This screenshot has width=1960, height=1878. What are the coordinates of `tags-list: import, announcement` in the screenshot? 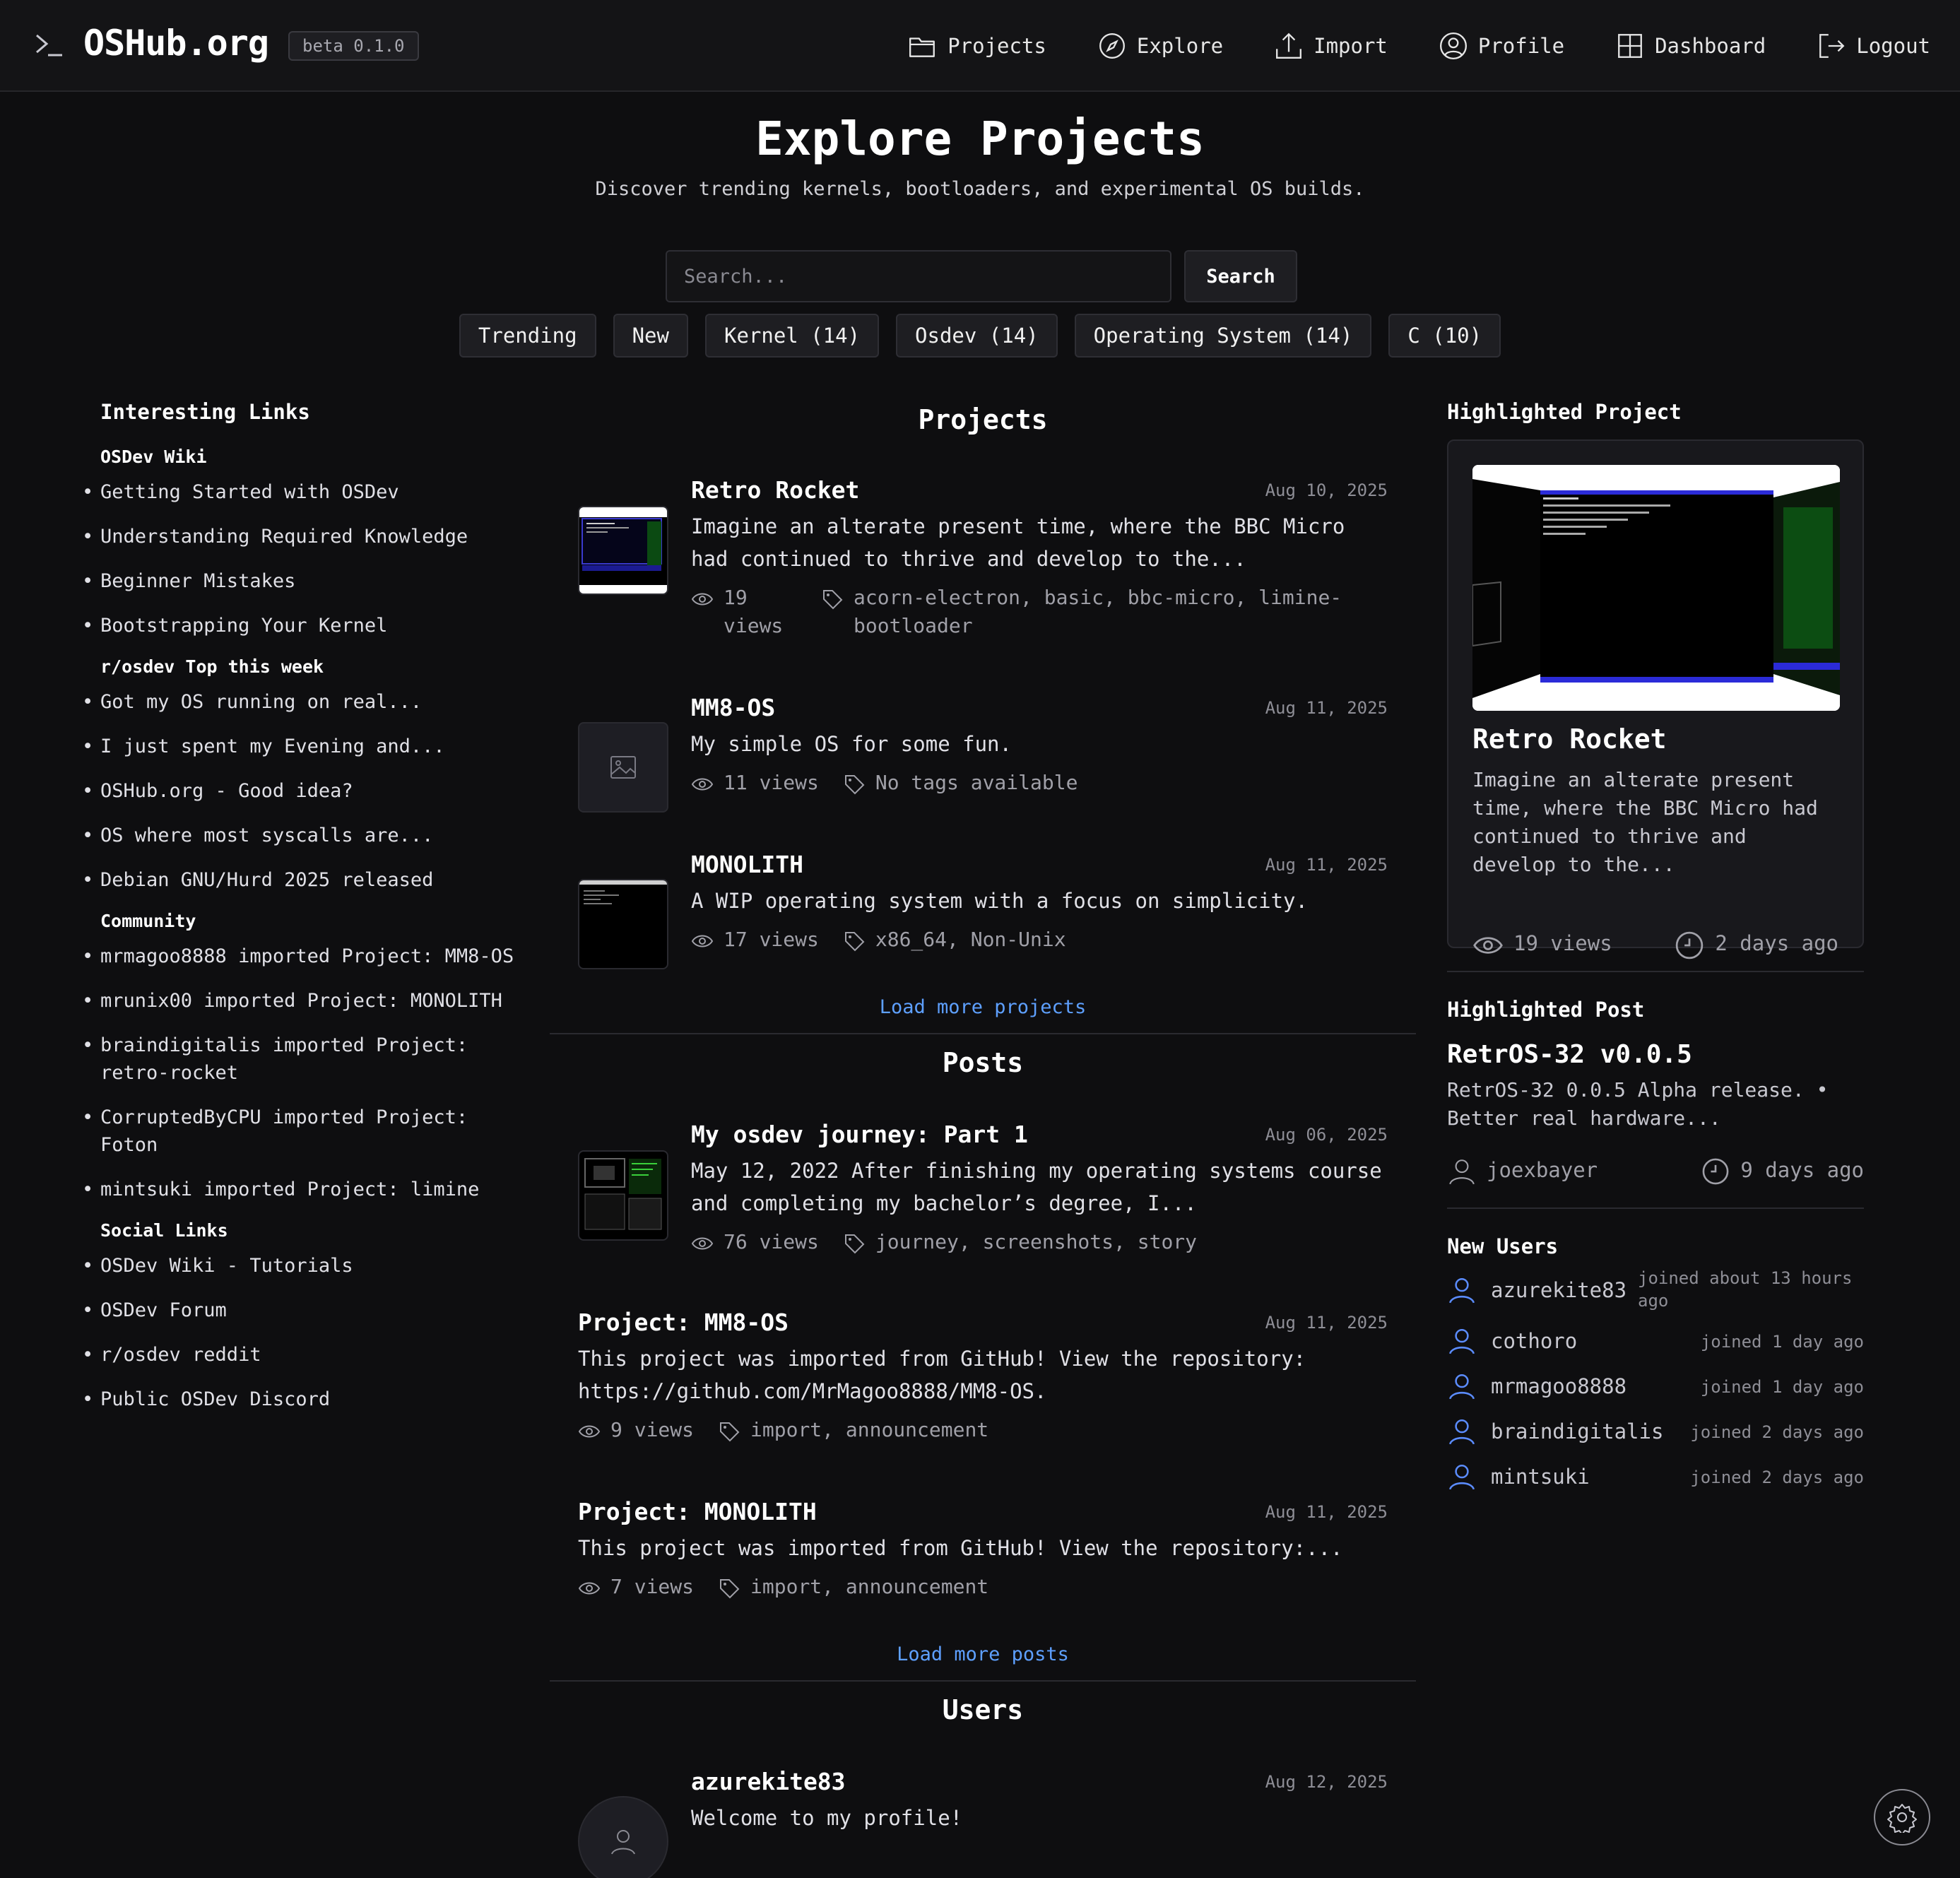 It's located at (853, 1430).